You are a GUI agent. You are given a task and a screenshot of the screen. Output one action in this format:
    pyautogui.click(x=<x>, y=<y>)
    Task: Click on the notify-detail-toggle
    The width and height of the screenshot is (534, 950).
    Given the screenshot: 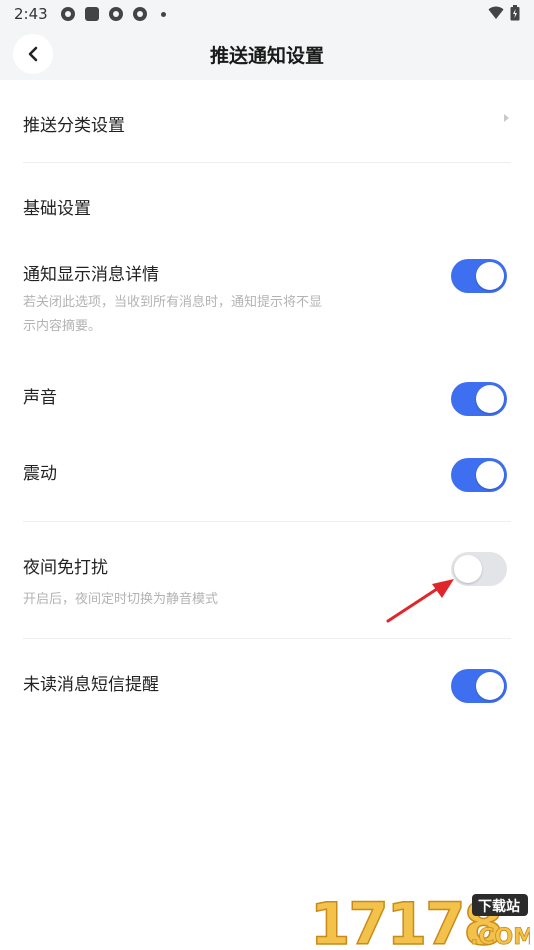 What is the action you would take?
    pyautogui.click(x=479, y=276)
    